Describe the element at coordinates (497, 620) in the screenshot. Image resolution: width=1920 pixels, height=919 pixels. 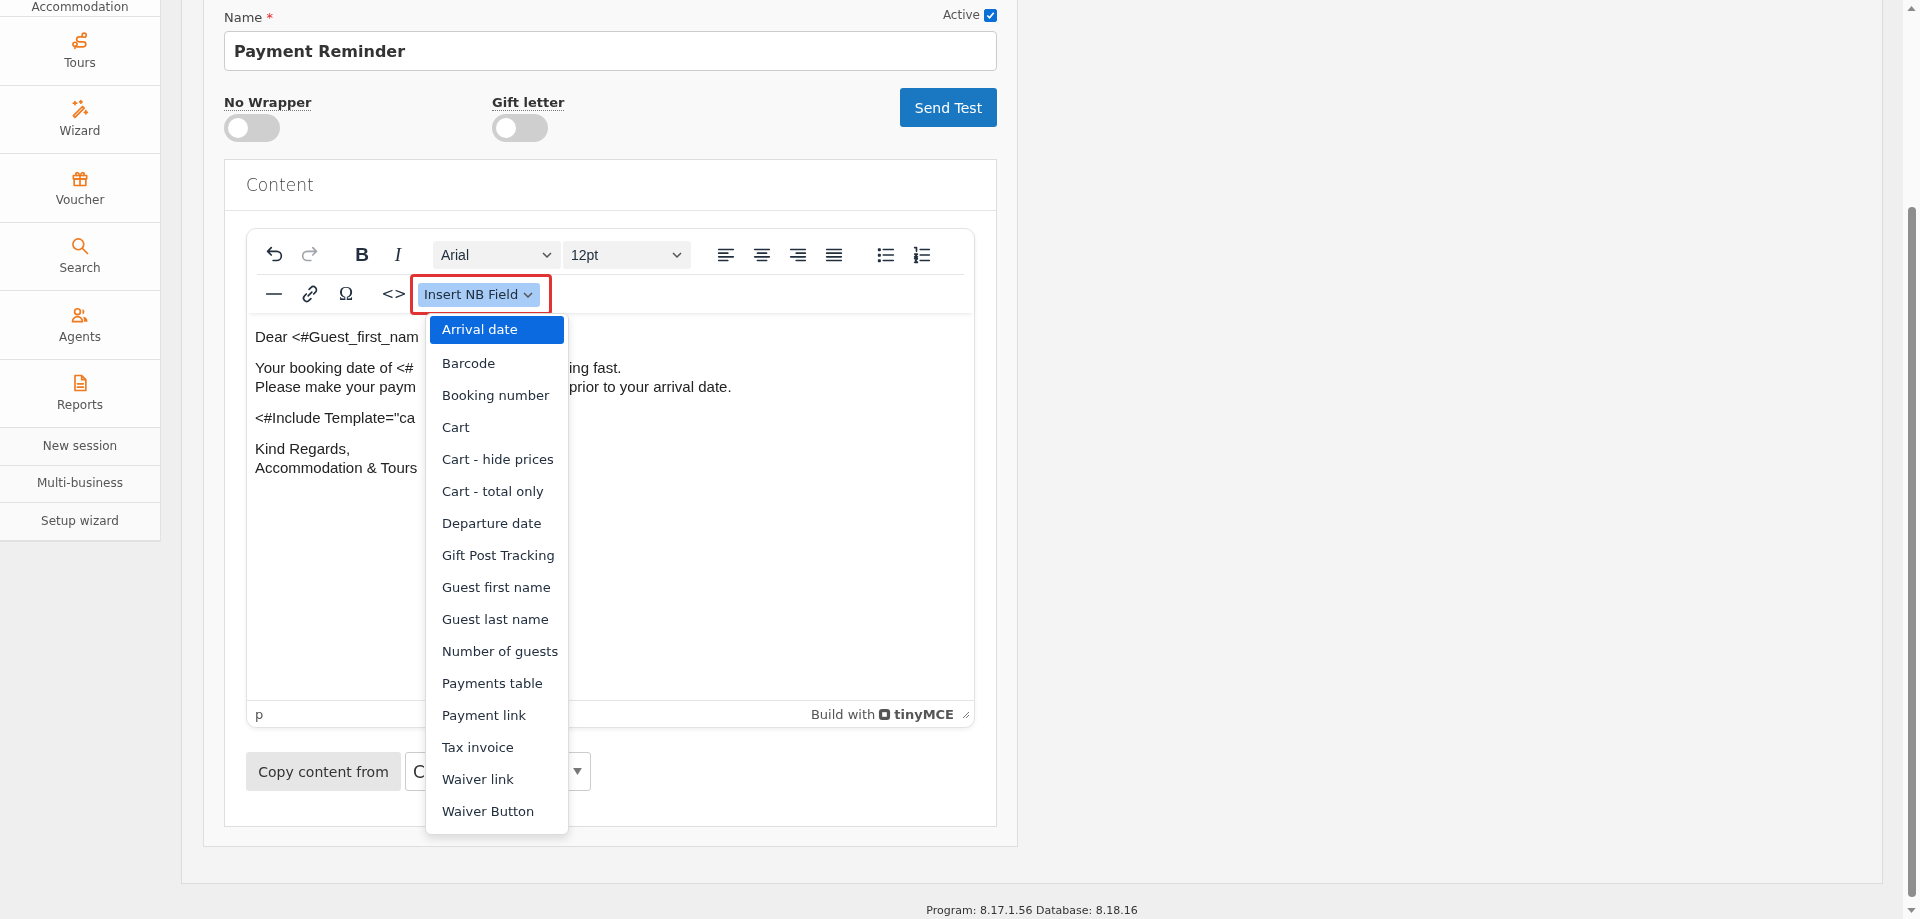
I see `menu-item: Guest last name` at that location.